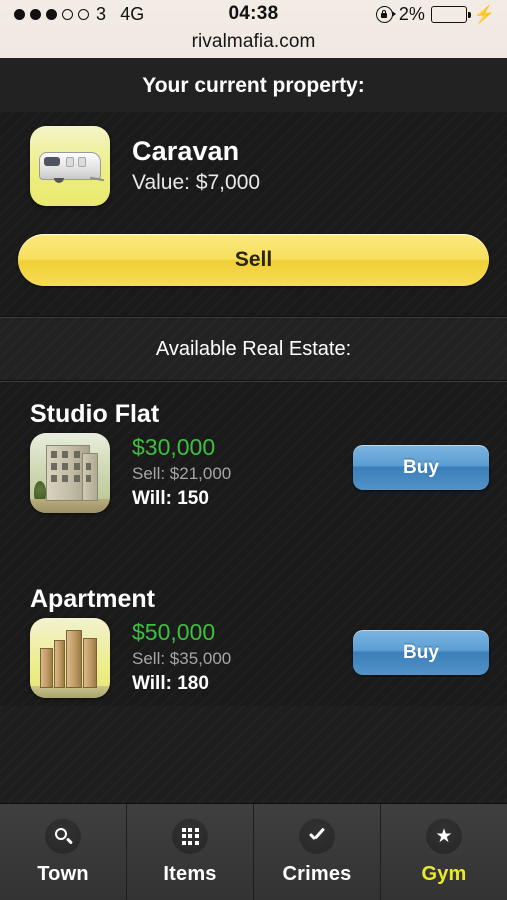  I want to click on tab-items: Items, so click(190, 852).